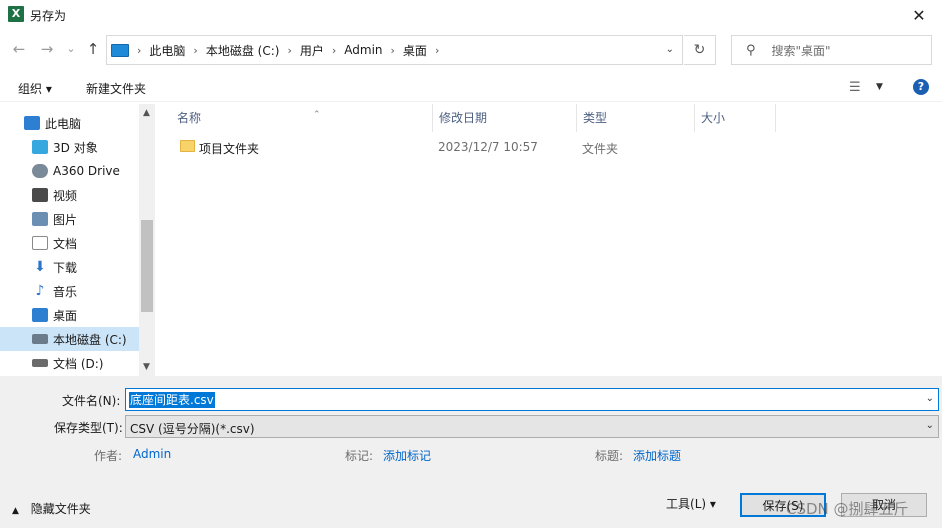  I want to click on nav-item-label: 文档, so click(65, 243).